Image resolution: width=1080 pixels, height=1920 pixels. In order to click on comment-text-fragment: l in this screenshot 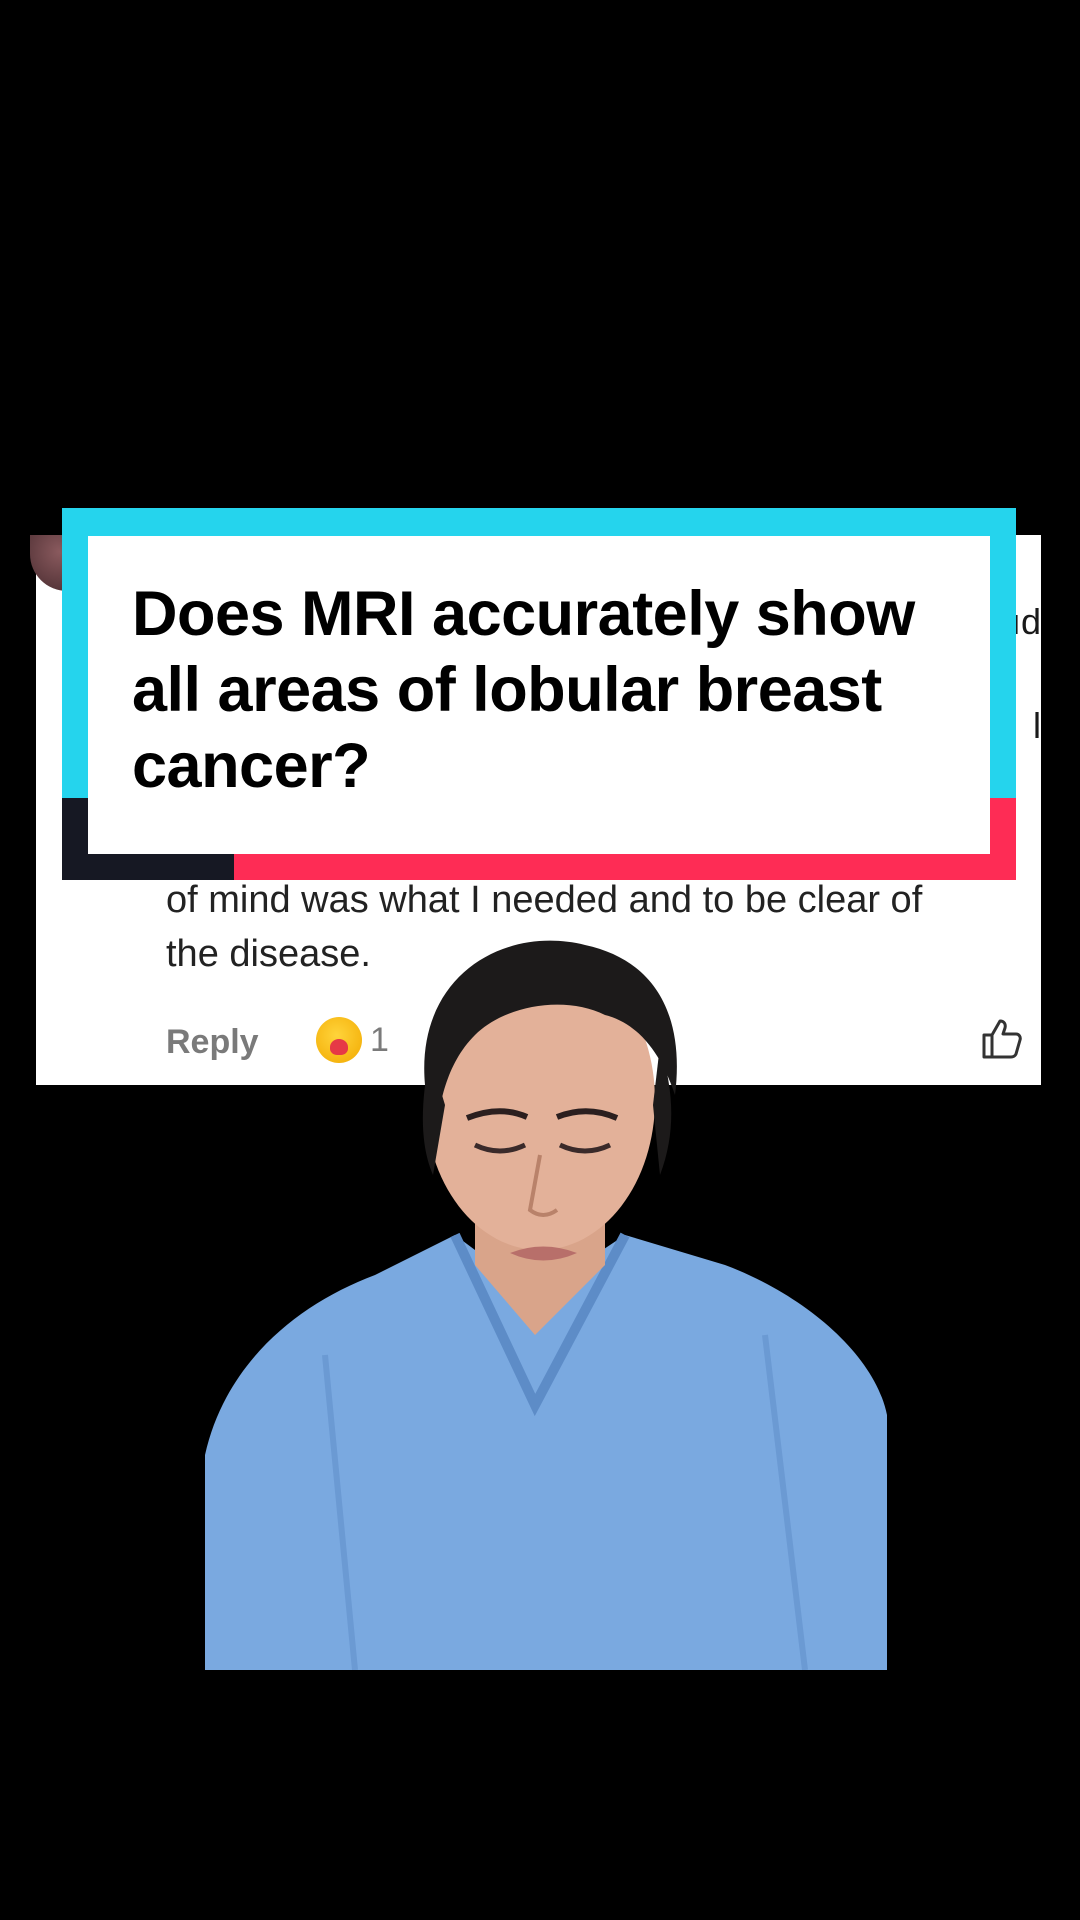, I will do `click(1037, 725)`.